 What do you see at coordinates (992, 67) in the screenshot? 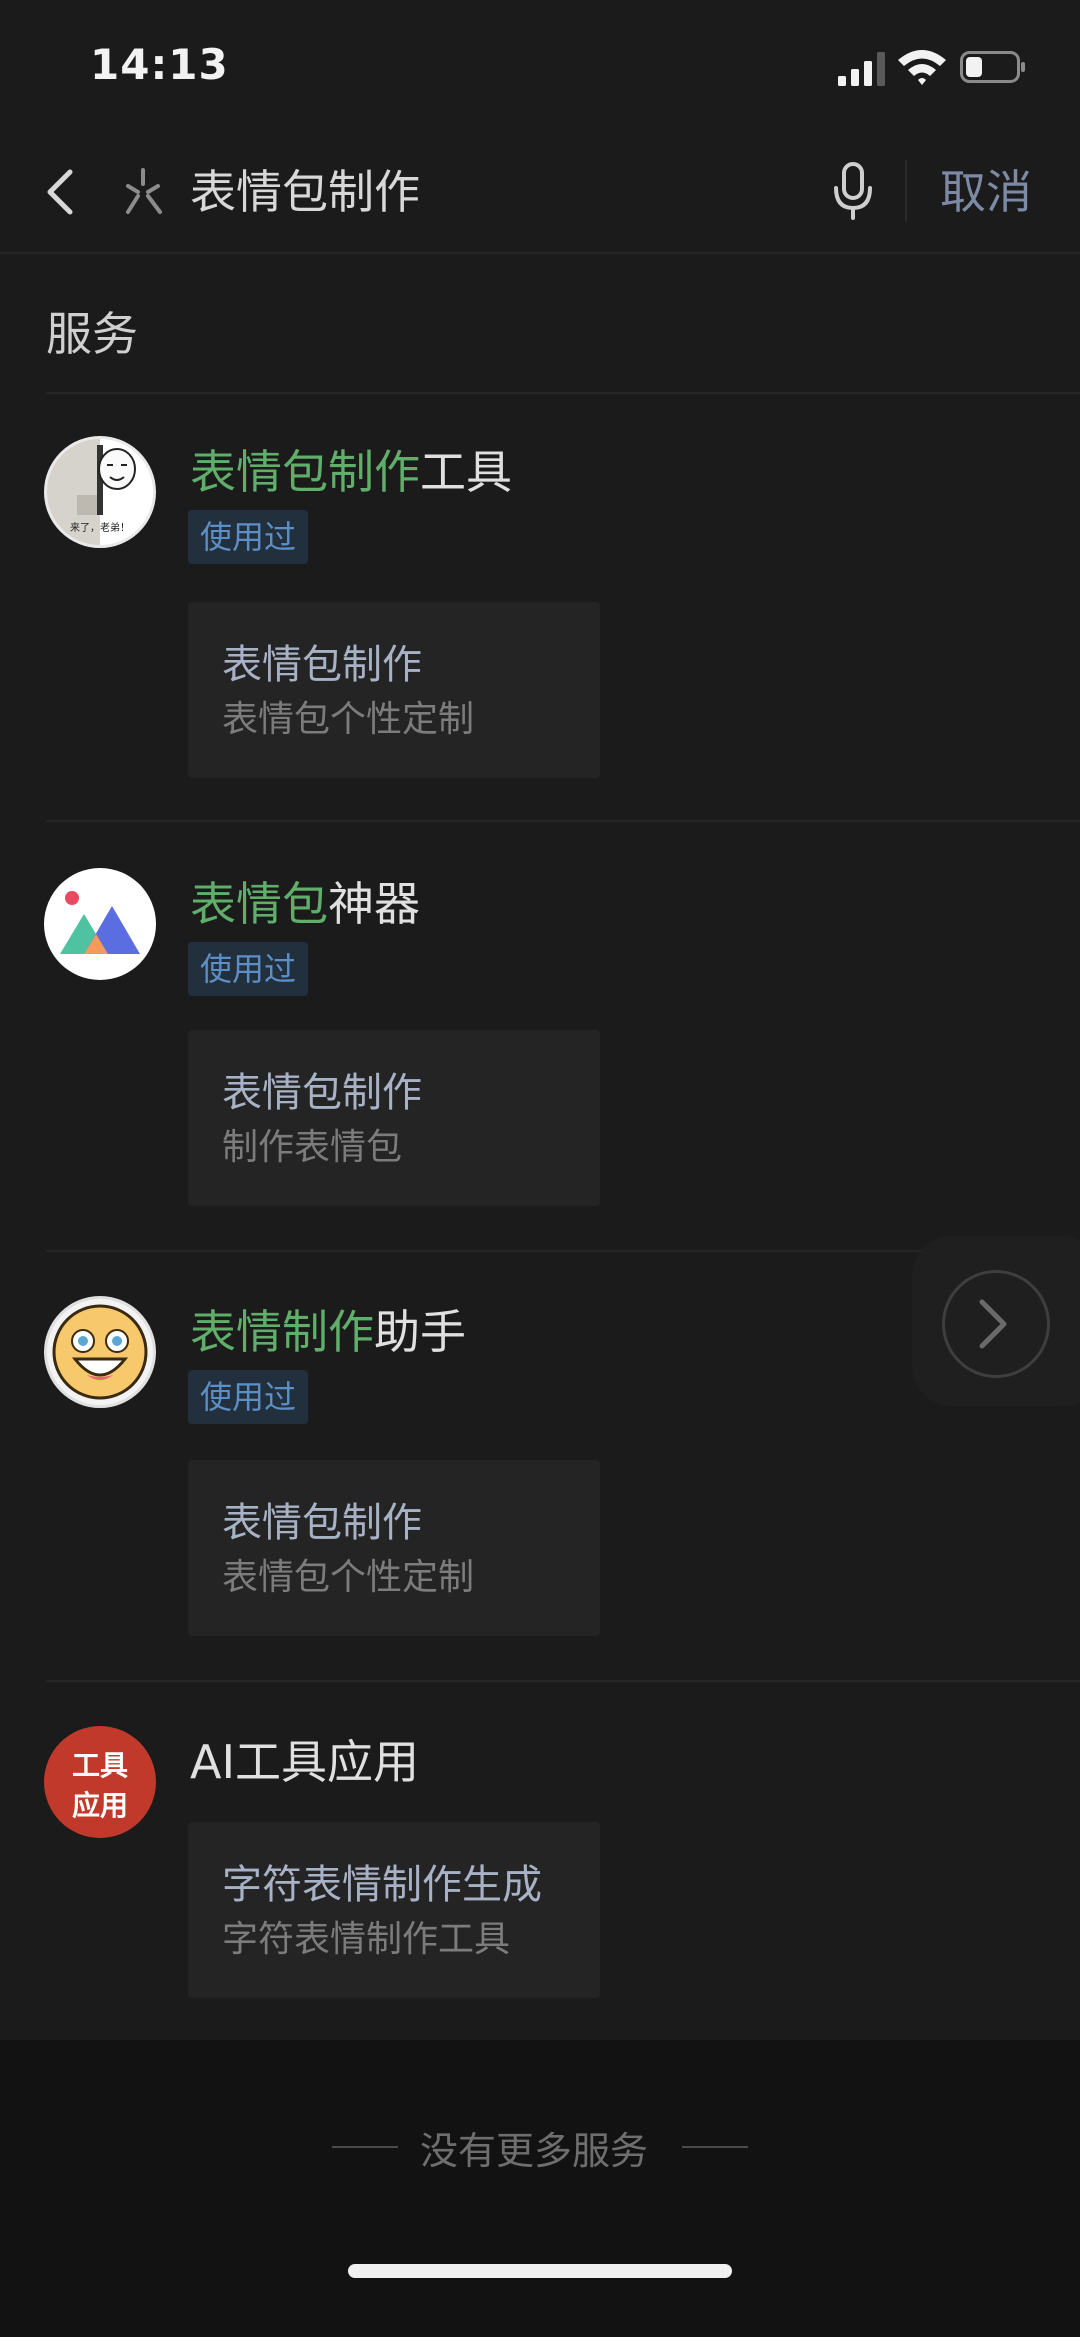
I see `battery-icon` at bounding box center [992, 67].